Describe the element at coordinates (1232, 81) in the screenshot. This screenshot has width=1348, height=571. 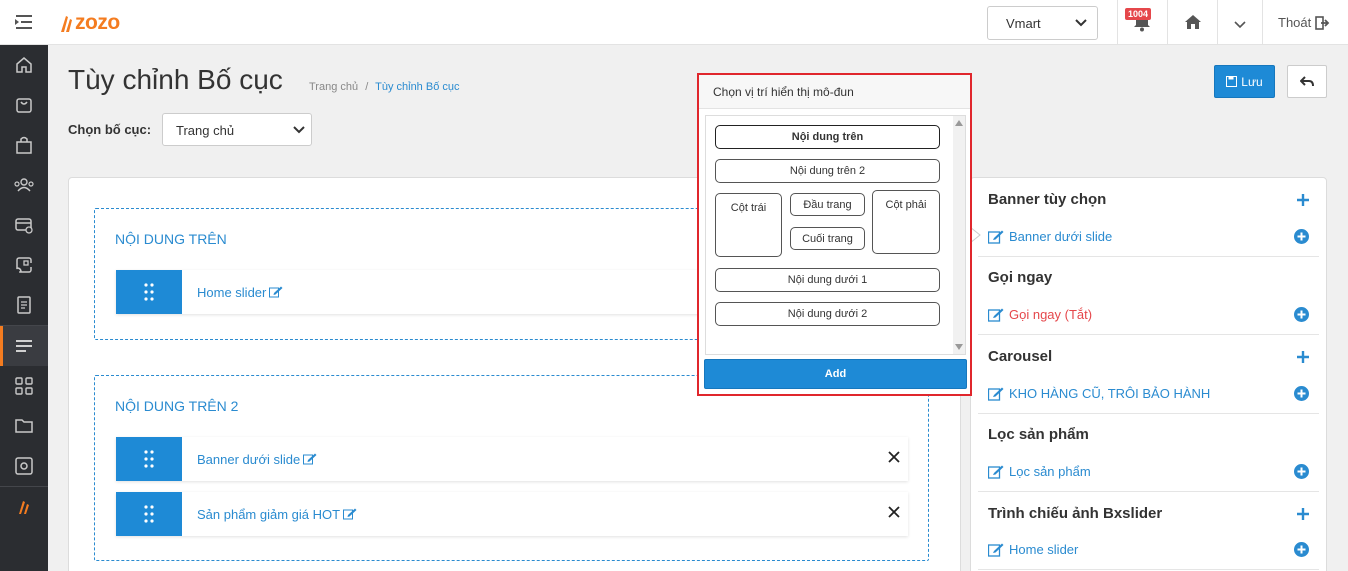
I see `floppy-icon` at that location.